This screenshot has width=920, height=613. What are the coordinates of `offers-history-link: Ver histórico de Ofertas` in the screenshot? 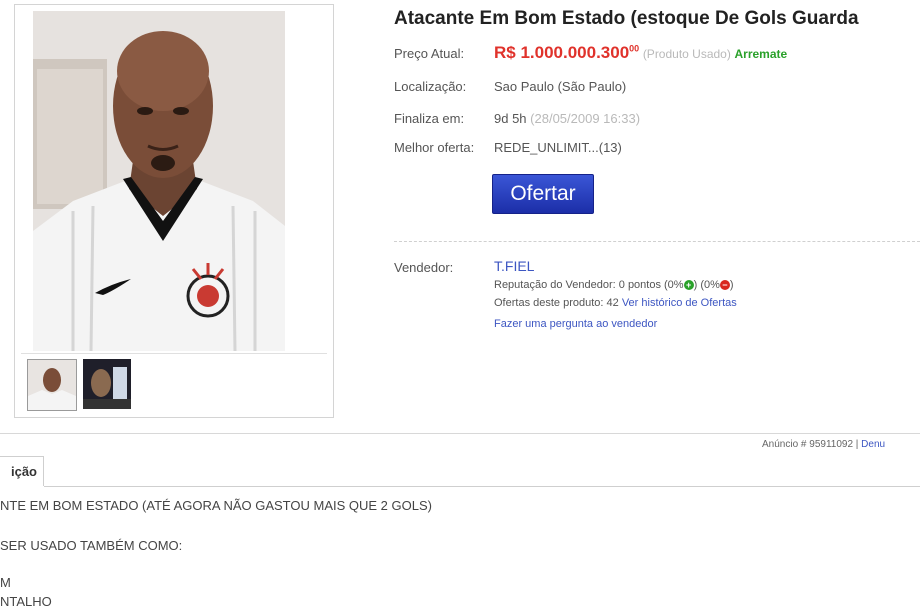 It's located at (679, 303).